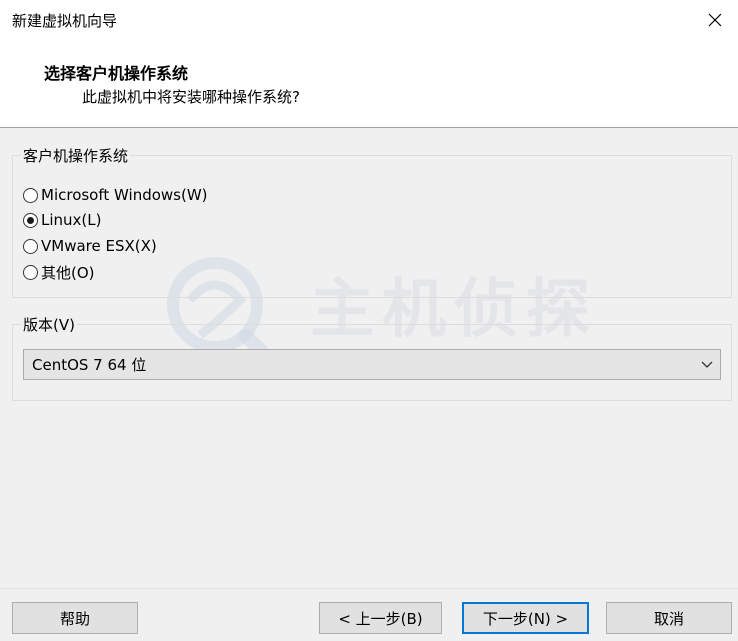  What do you see at coordinates (369, 588) in the screenshot?
I see `footer-divider` at bounding box center [369, 588].